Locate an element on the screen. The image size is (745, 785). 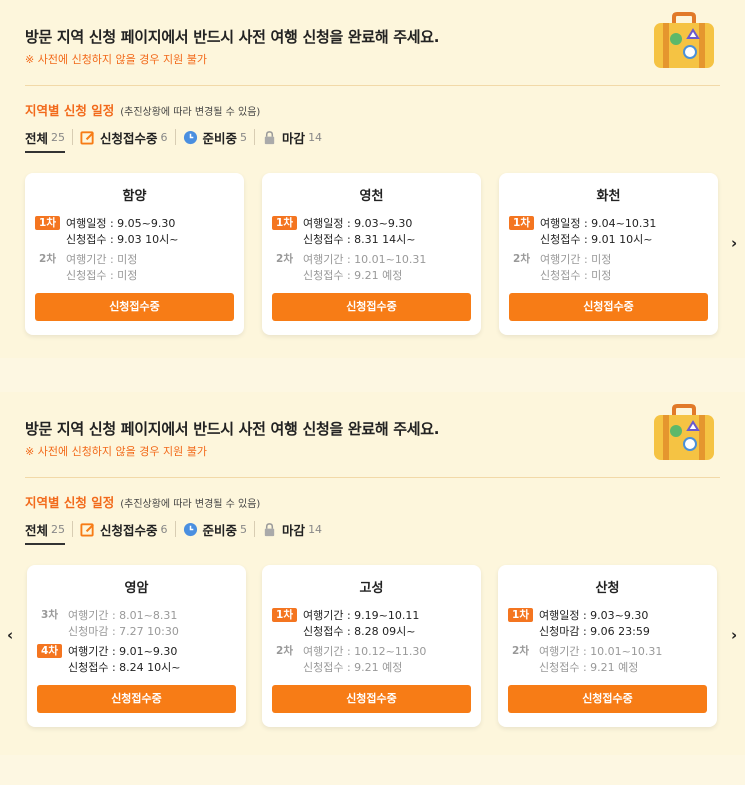
round-line: 여행기간 : 10.12~11.30 is located at coordinates (365, 651).